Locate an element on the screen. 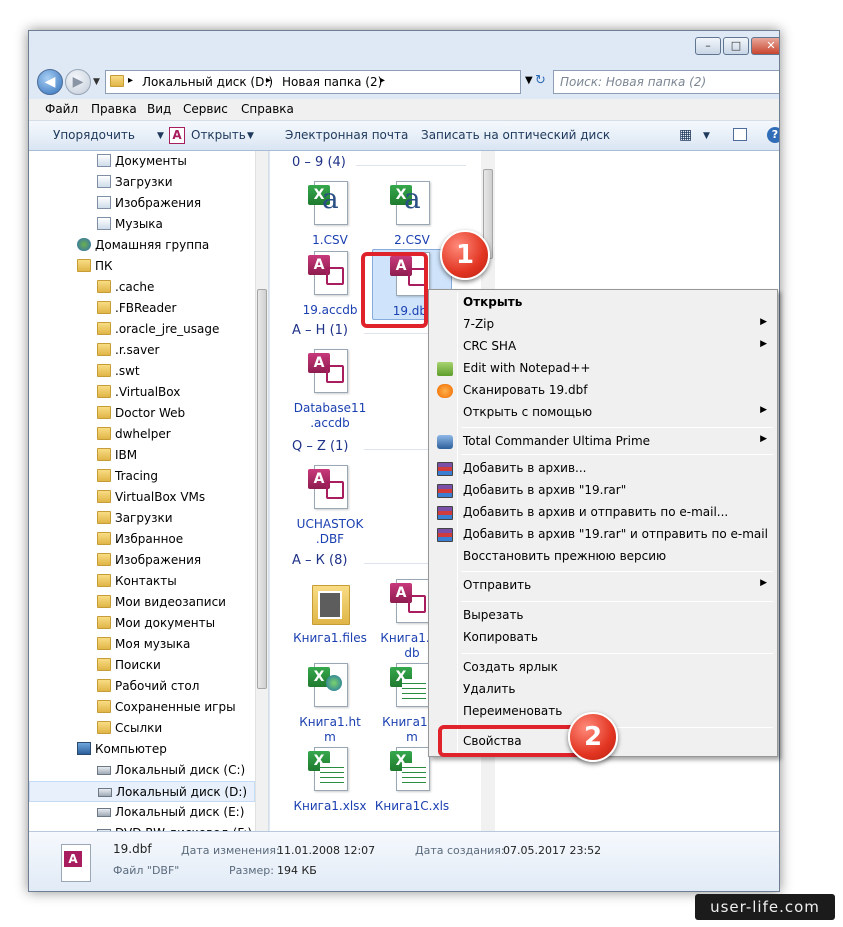 Image resolution: width=843 pixels, height=927 pixels. nav-item: Doctor Web is located at coordinates (142, 413).